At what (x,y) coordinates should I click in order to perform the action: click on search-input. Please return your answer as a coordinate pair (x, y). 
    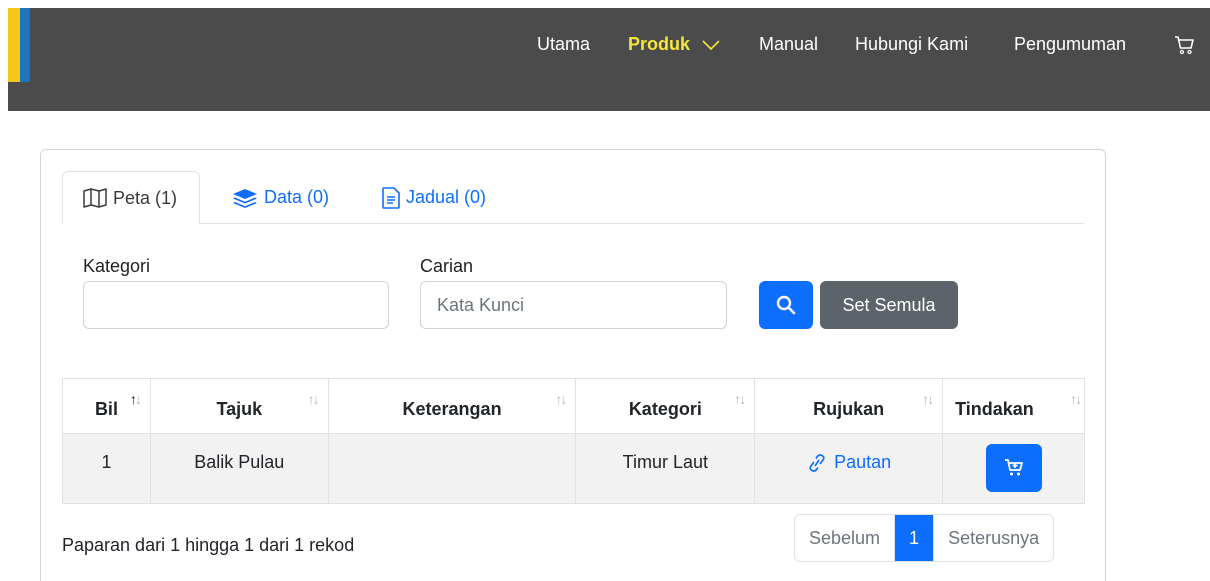
    Looking at the image, I should click on (573, 305).